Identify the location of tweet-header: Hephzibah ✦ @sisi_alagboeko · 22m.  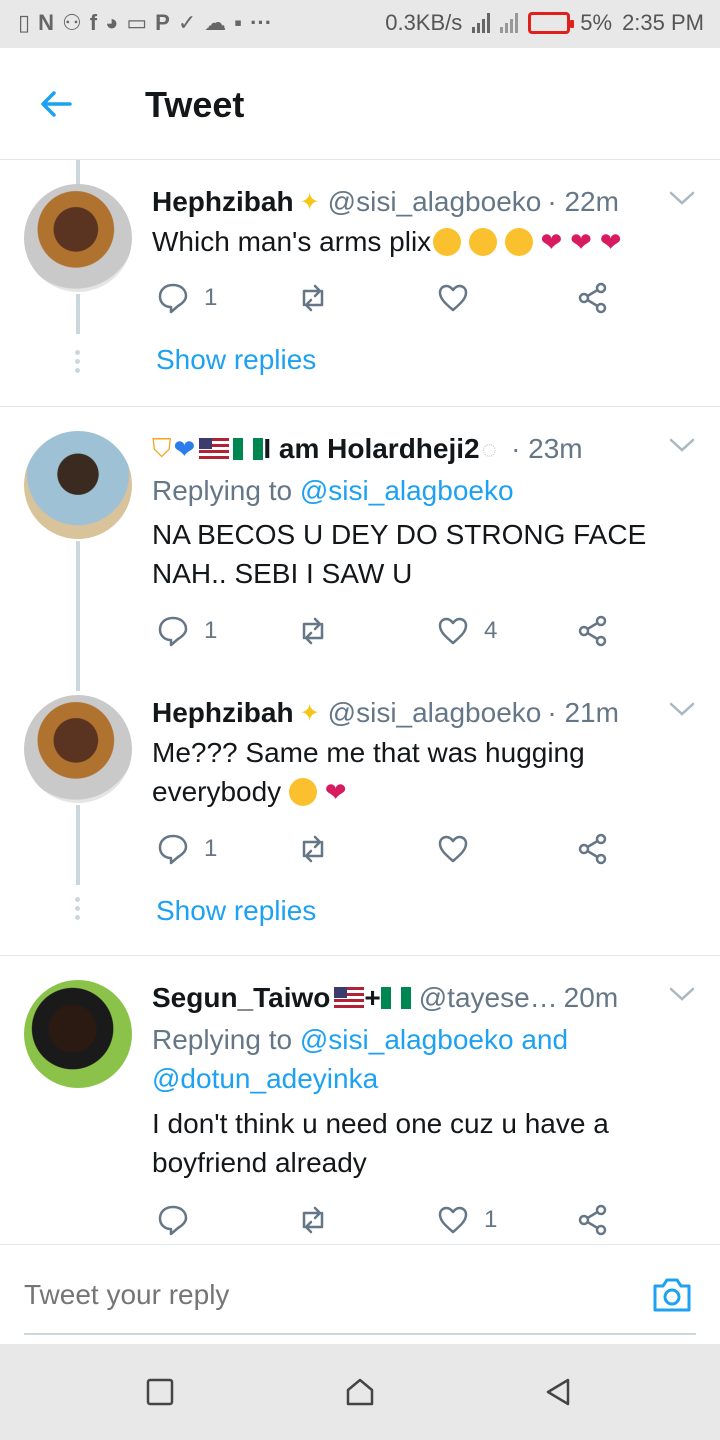
(424, 202).